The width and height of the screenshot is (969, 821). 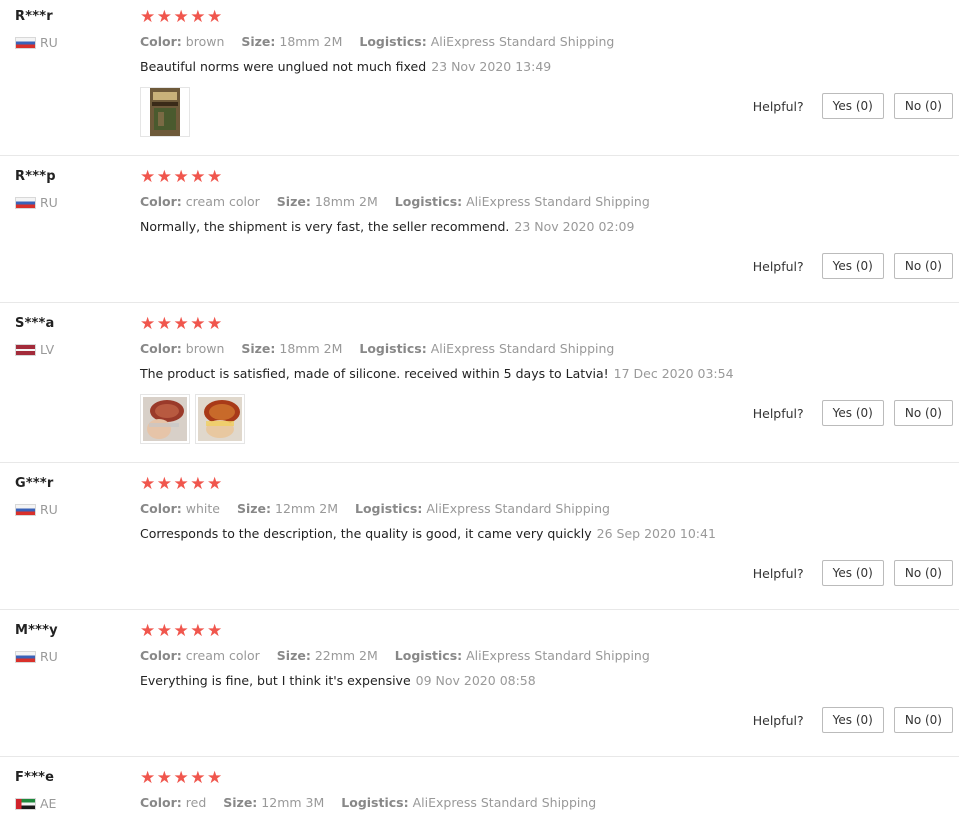 I want to click on reviewer-country: AE, so click(x=35, y=803).